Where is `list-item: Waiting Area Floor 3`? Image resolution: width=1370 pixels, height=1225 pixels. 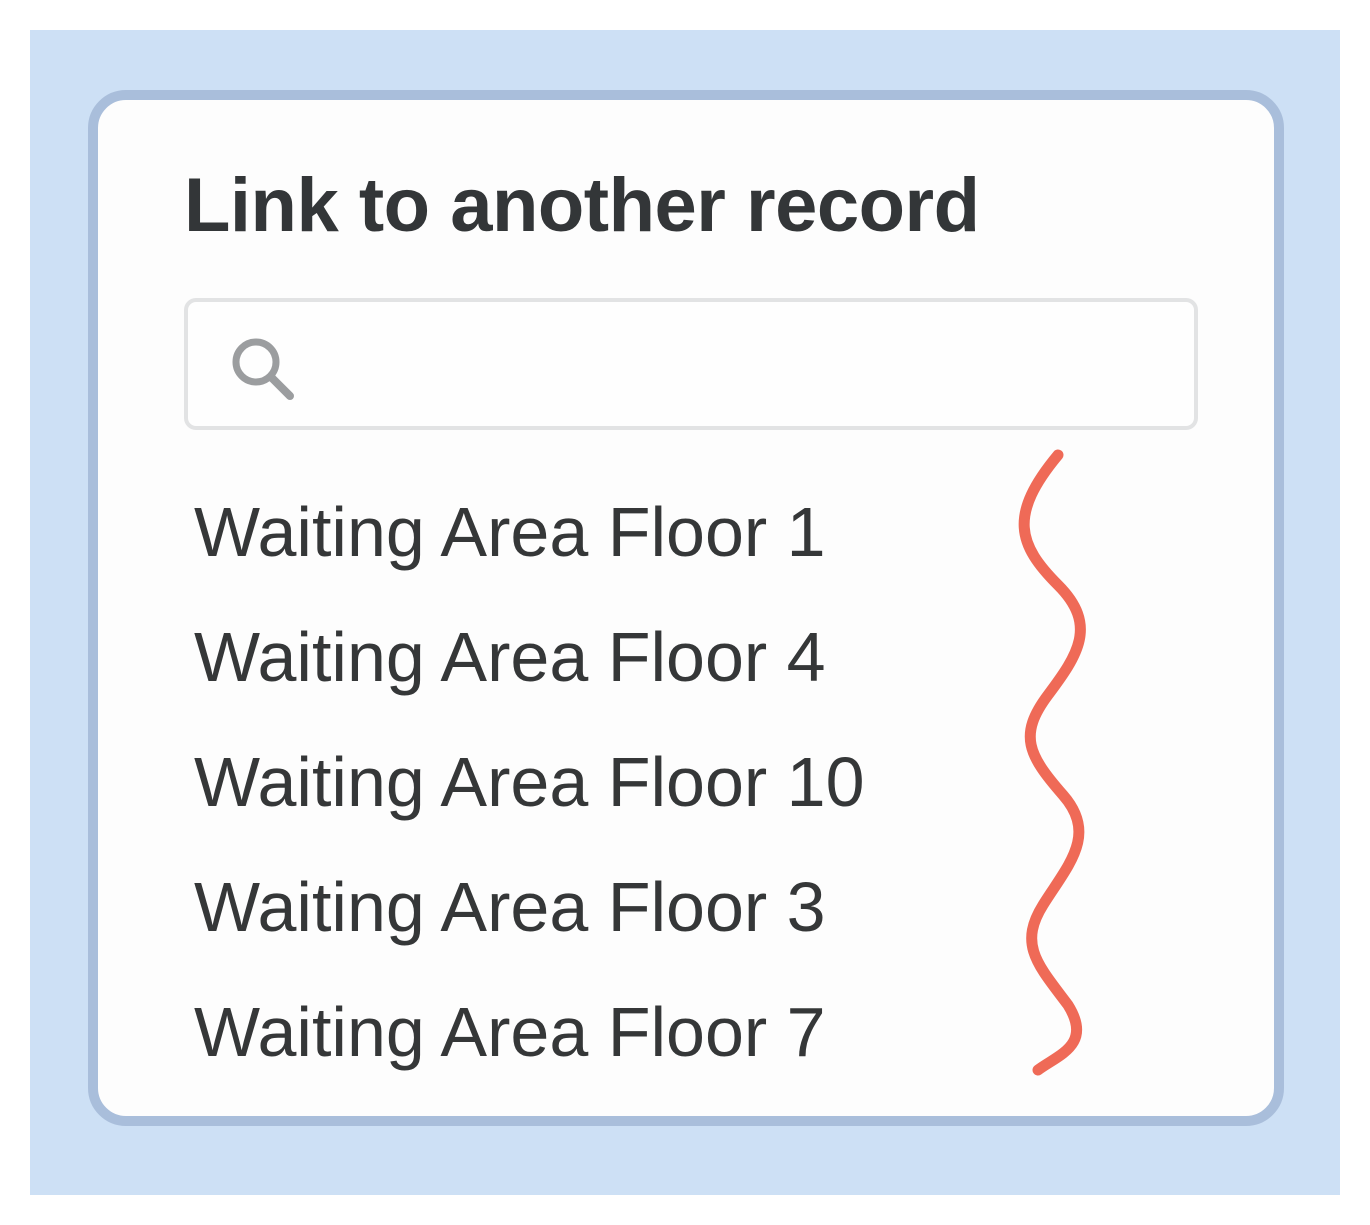
list-item: Waiting Area Floor 3 is located at coordinates (529, 917).